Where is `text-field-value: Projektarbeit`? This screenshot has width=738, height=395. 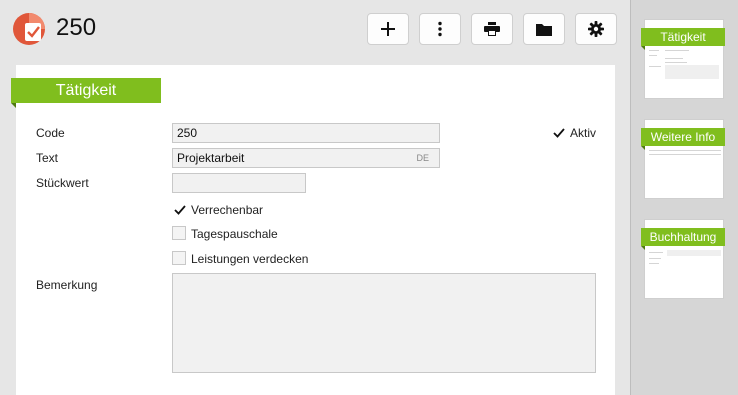
text-field-value: Projektarbeit is located at coordinates (211, 158).